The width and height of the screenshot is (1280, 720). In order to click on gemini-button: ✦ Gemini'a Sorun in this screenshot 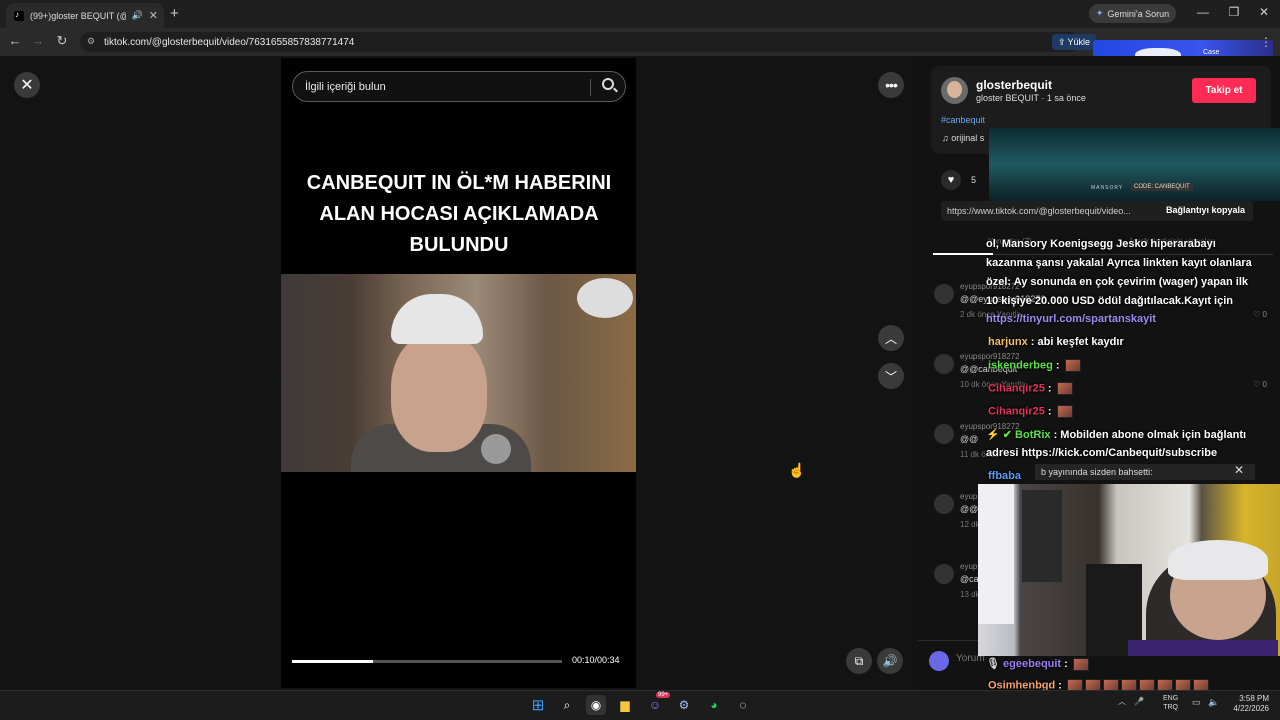, I will do `click(1132, 13)`.